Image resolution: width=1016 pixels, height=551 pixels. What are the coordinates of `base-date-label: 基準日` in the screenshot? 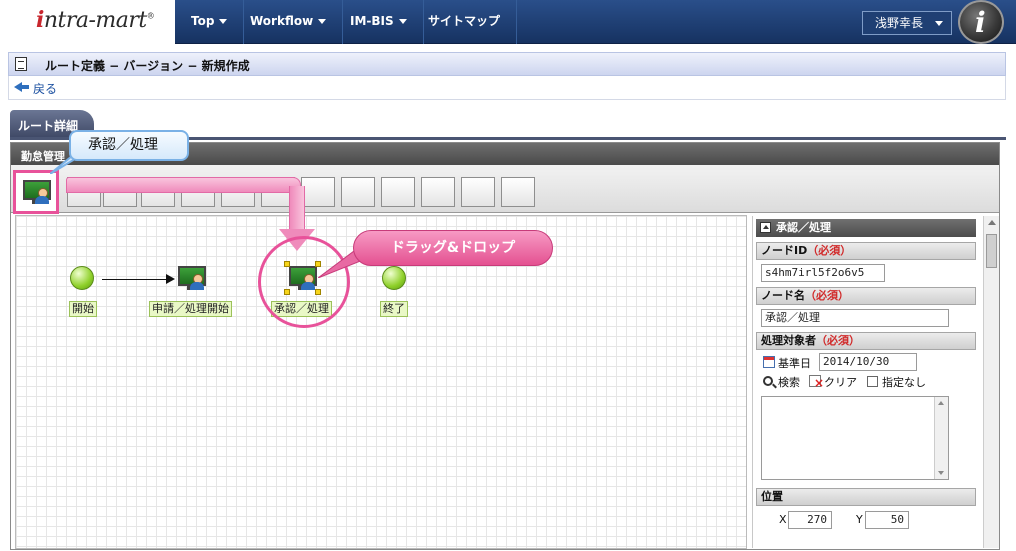 It's located at (794, 363).